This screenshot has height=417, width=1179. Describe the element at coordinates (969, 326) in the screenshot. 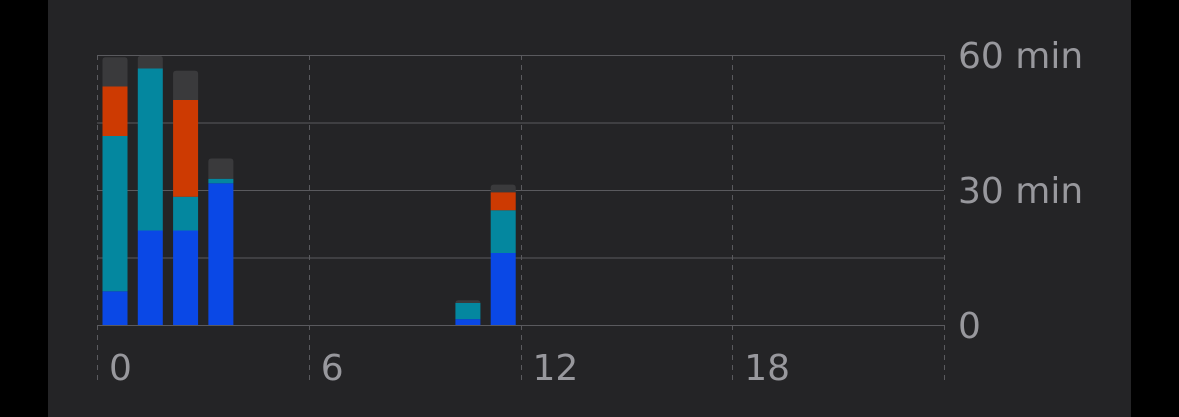

I see `y-tick-label: 0` at that location.